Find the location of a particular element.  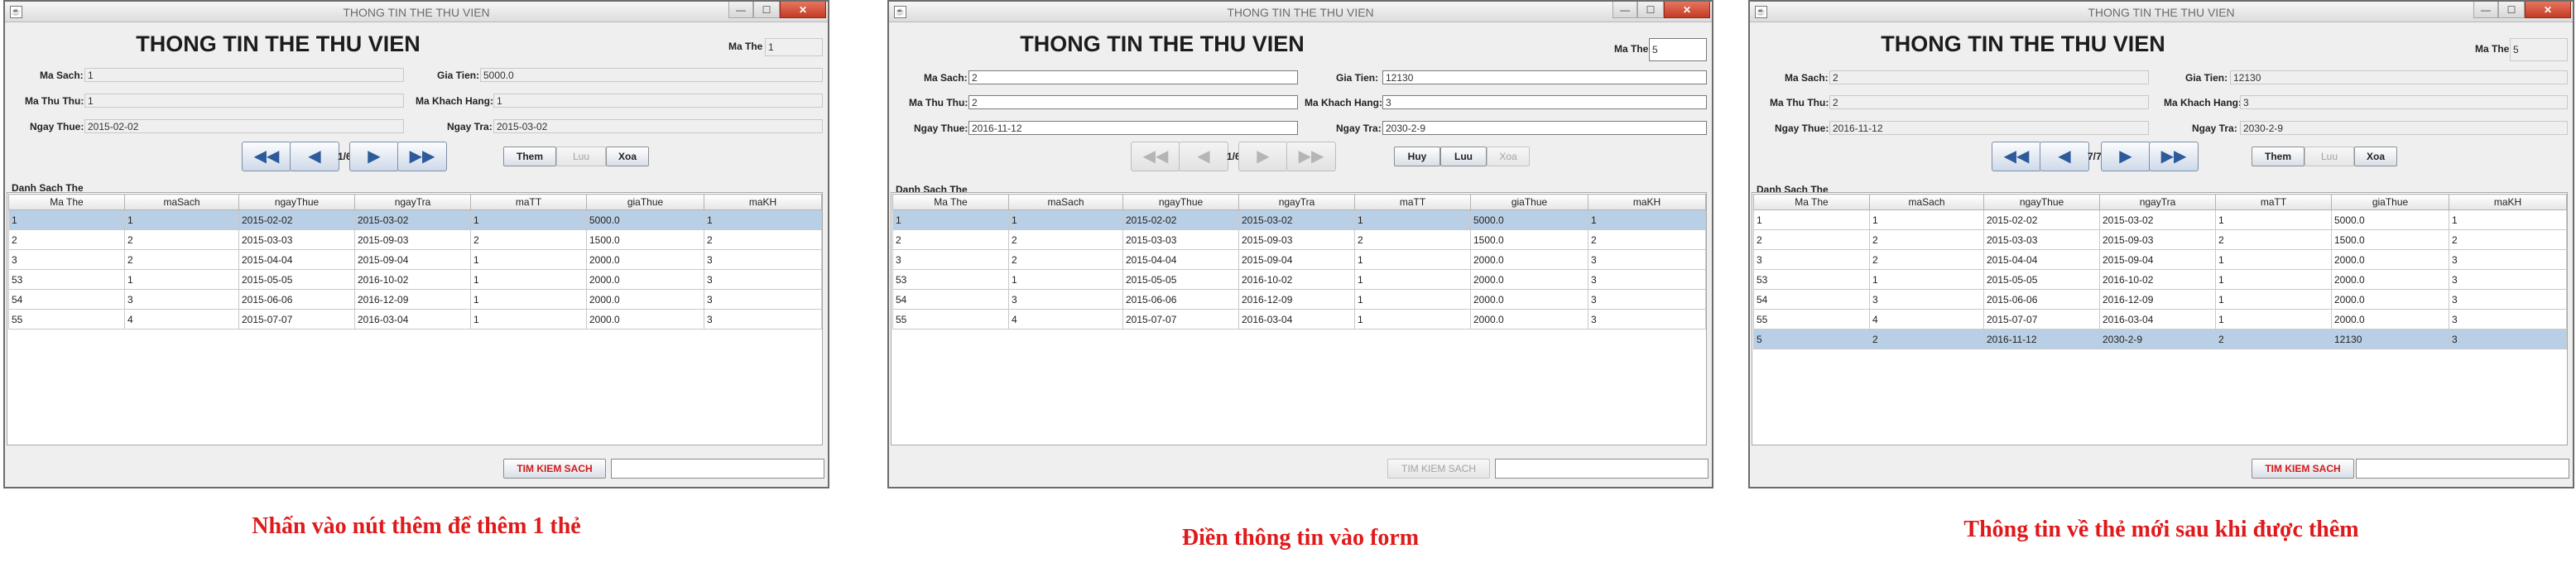

ngay-tra-field: 2015-03-02 is located at coordinates (658, 126).